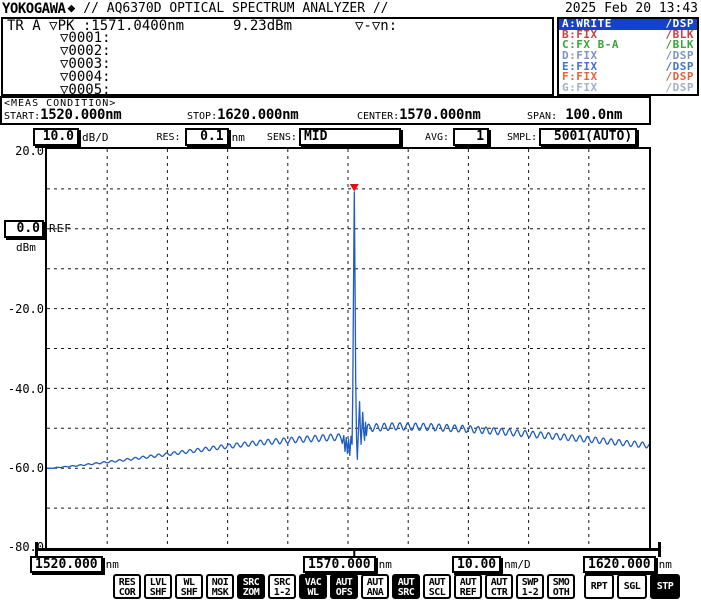 The image size is (701, 600). I want to click on toolbar-button-aut-scl: AUT SCL, so click(437, 586).